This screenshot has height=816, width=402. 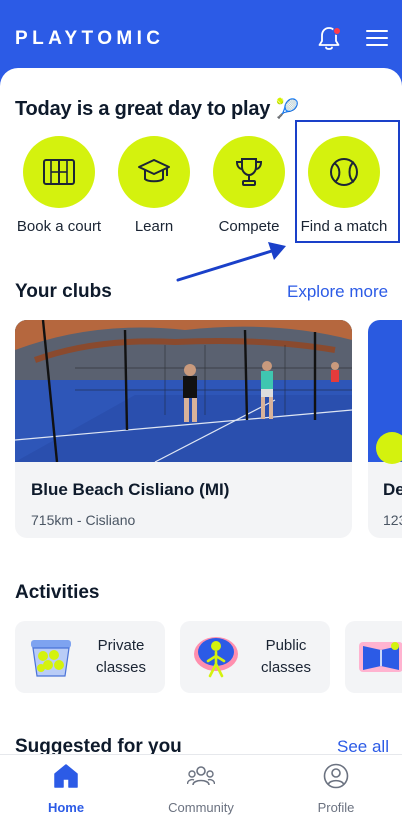 I want to click on ball-basket-icon, so click(x=51, y=658).